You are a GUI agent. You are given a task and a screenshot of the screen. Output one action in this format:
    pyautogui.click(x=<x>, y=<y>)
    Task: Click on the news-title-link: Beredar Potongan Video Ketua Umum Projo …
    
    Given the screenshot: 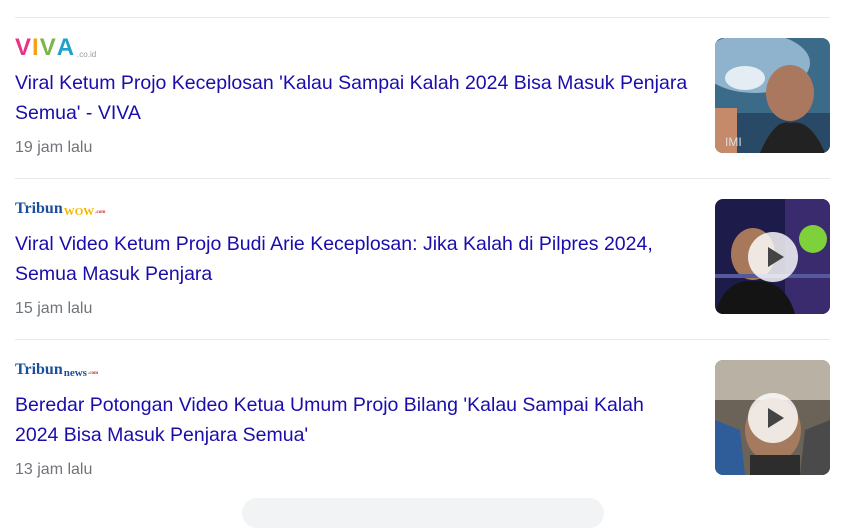 What is the action you would take?
    pyautogui.click(x=352, y=420)
    